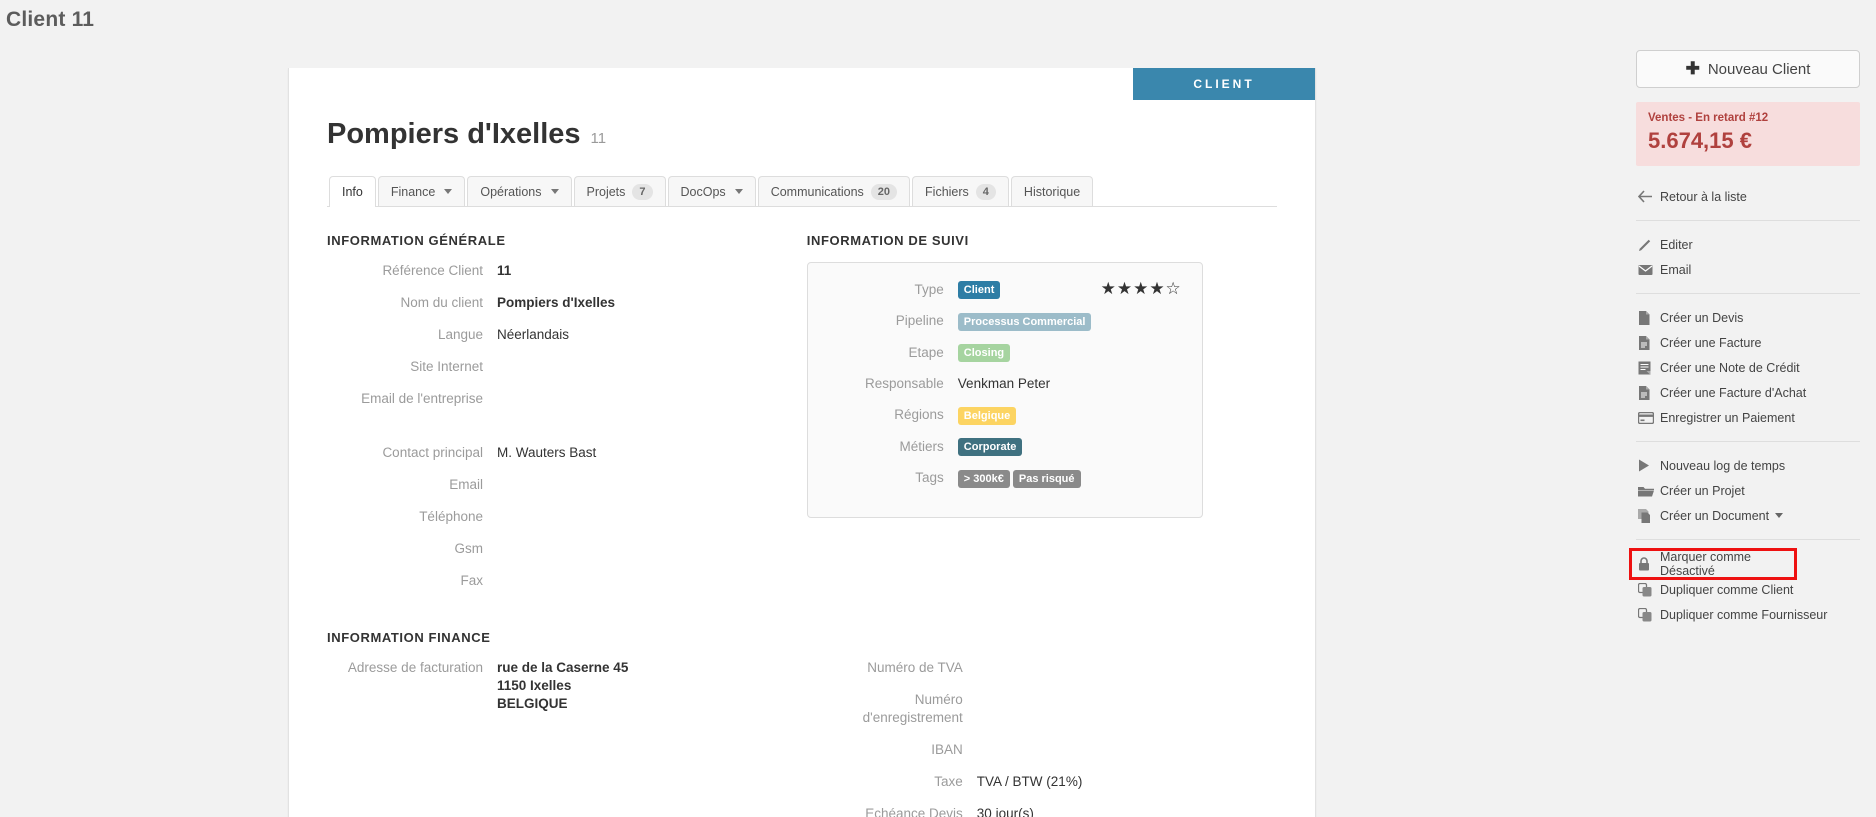 The width and height of the screenshot is (1876, 817). Describe the element at coordinates (834, 191) in the screenshot. I see `tab-communications: Communications 20` at that location.